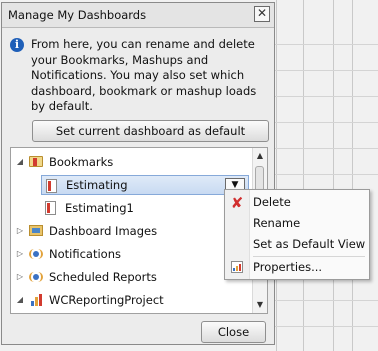 This screenshot has height=351, width=378. I want to click on tree-item-label: Estimating, so click(97, 185).